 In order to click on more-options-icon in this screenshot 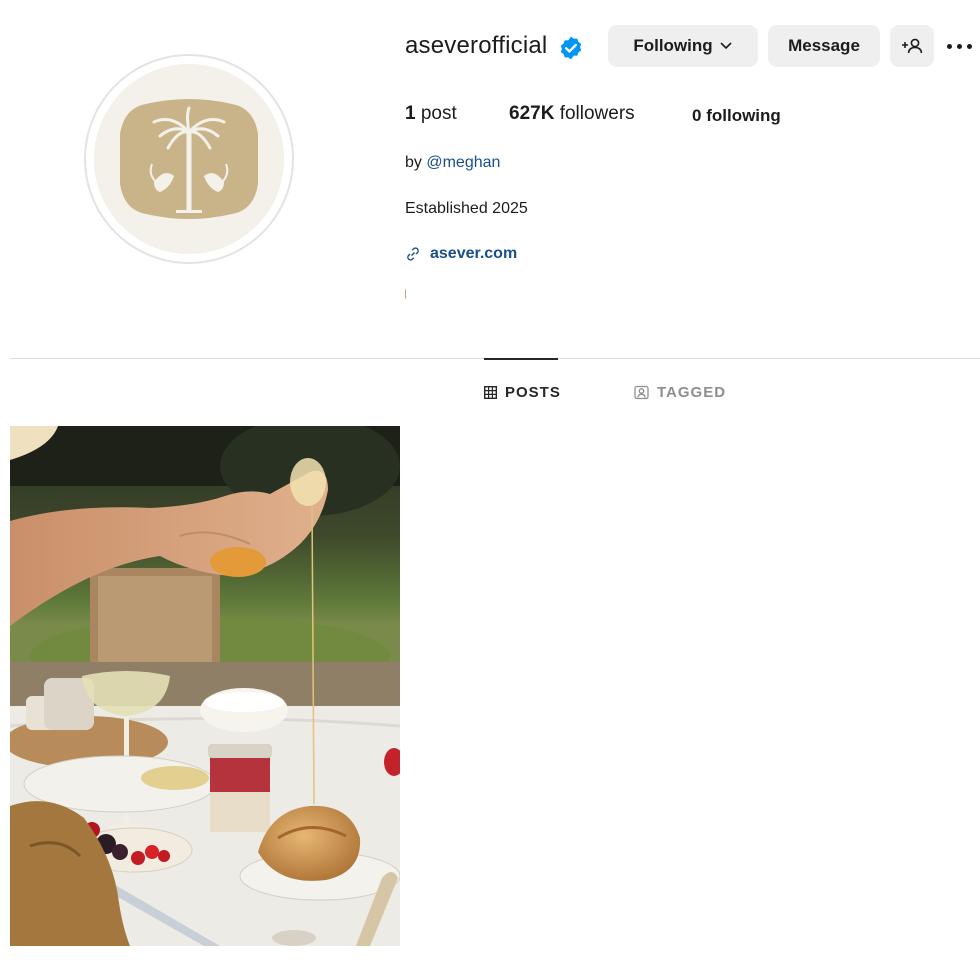, I will do `click(963, 46)`.